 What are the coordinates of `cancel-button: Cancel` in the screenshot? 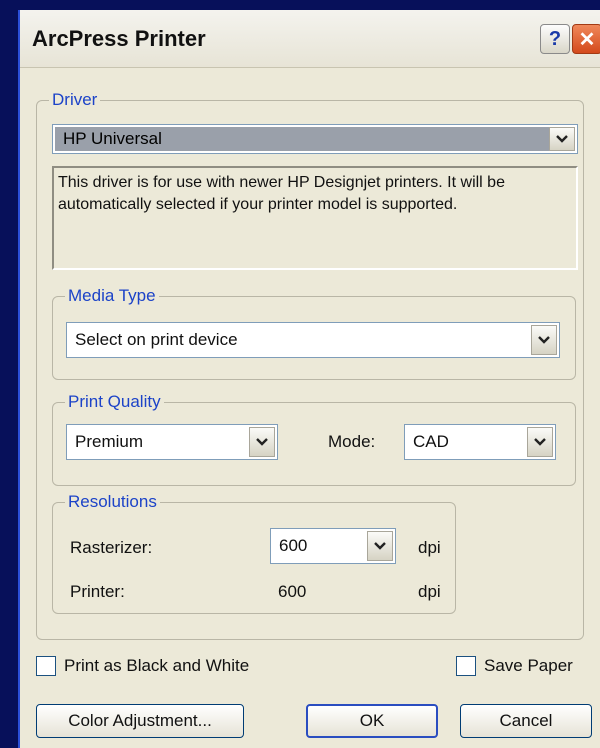 It's located at (526, 721).